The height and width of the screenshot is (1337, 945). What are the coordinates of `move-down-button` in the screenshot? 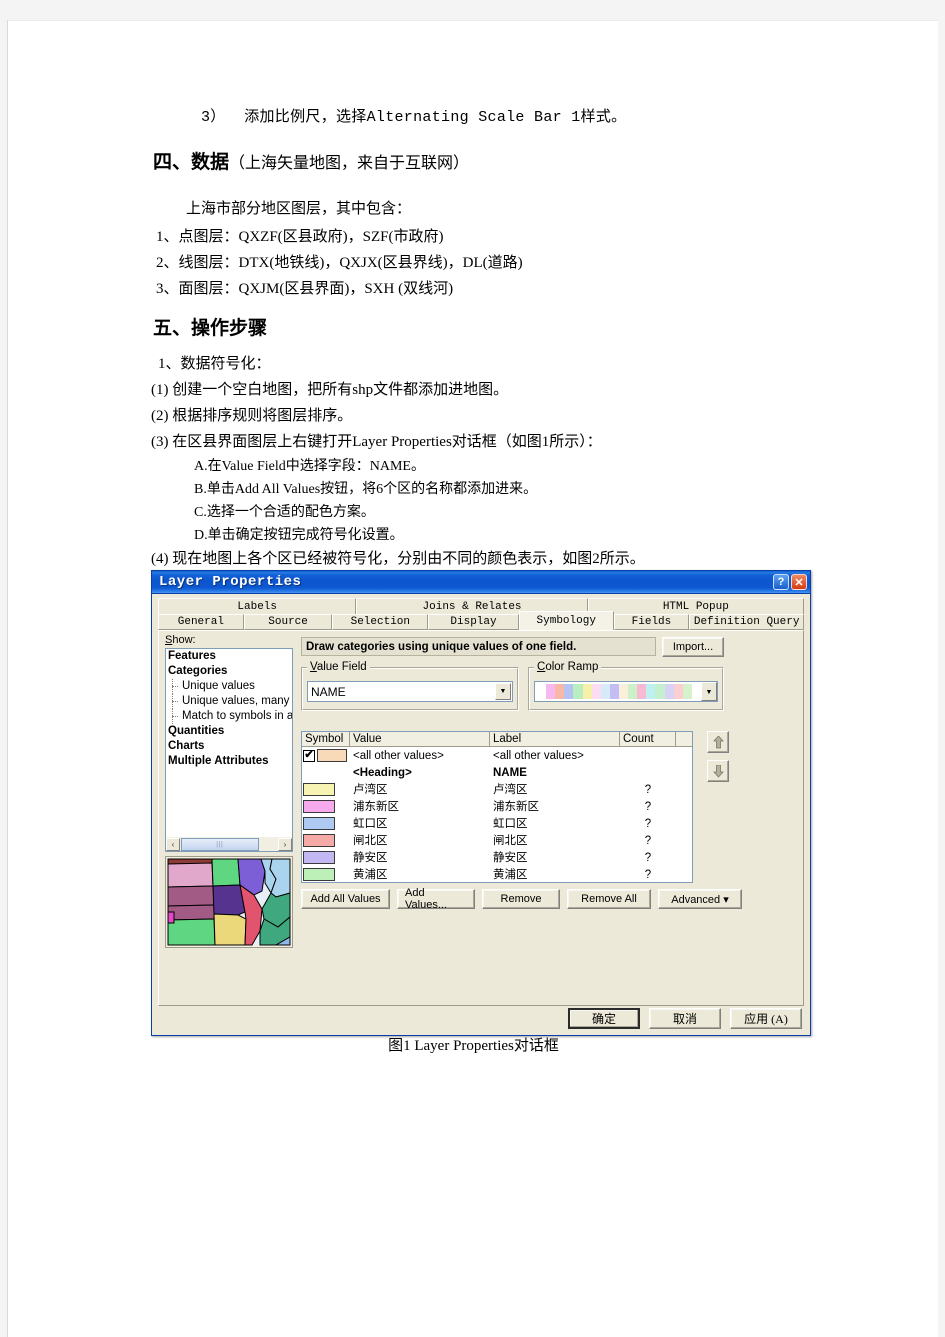 It's located at (718, 771).